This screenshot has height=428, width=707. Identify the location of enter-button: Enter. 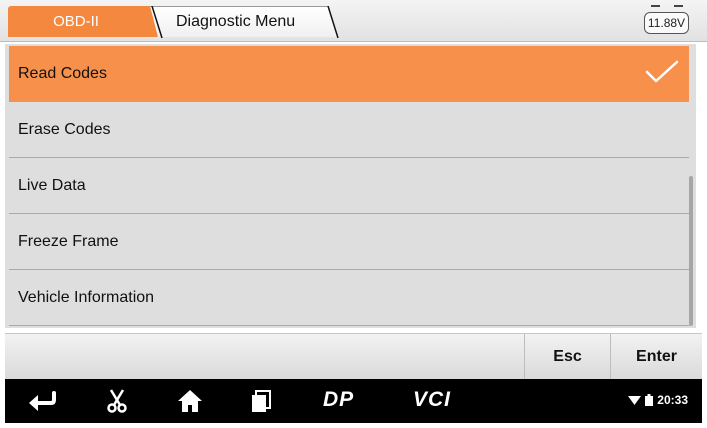
(656, 357).